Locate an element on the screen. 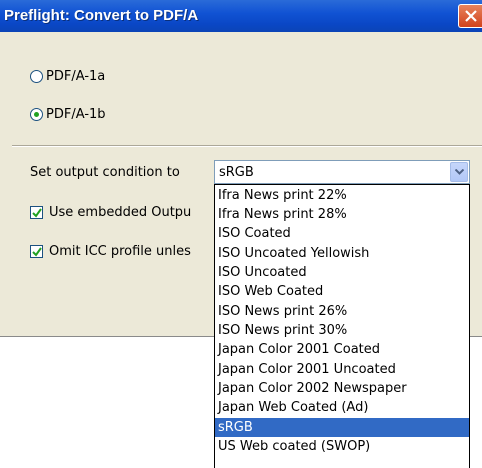  omit-icc-profile-label: Omit ICC profile unles is located at coordinates (120, 251).